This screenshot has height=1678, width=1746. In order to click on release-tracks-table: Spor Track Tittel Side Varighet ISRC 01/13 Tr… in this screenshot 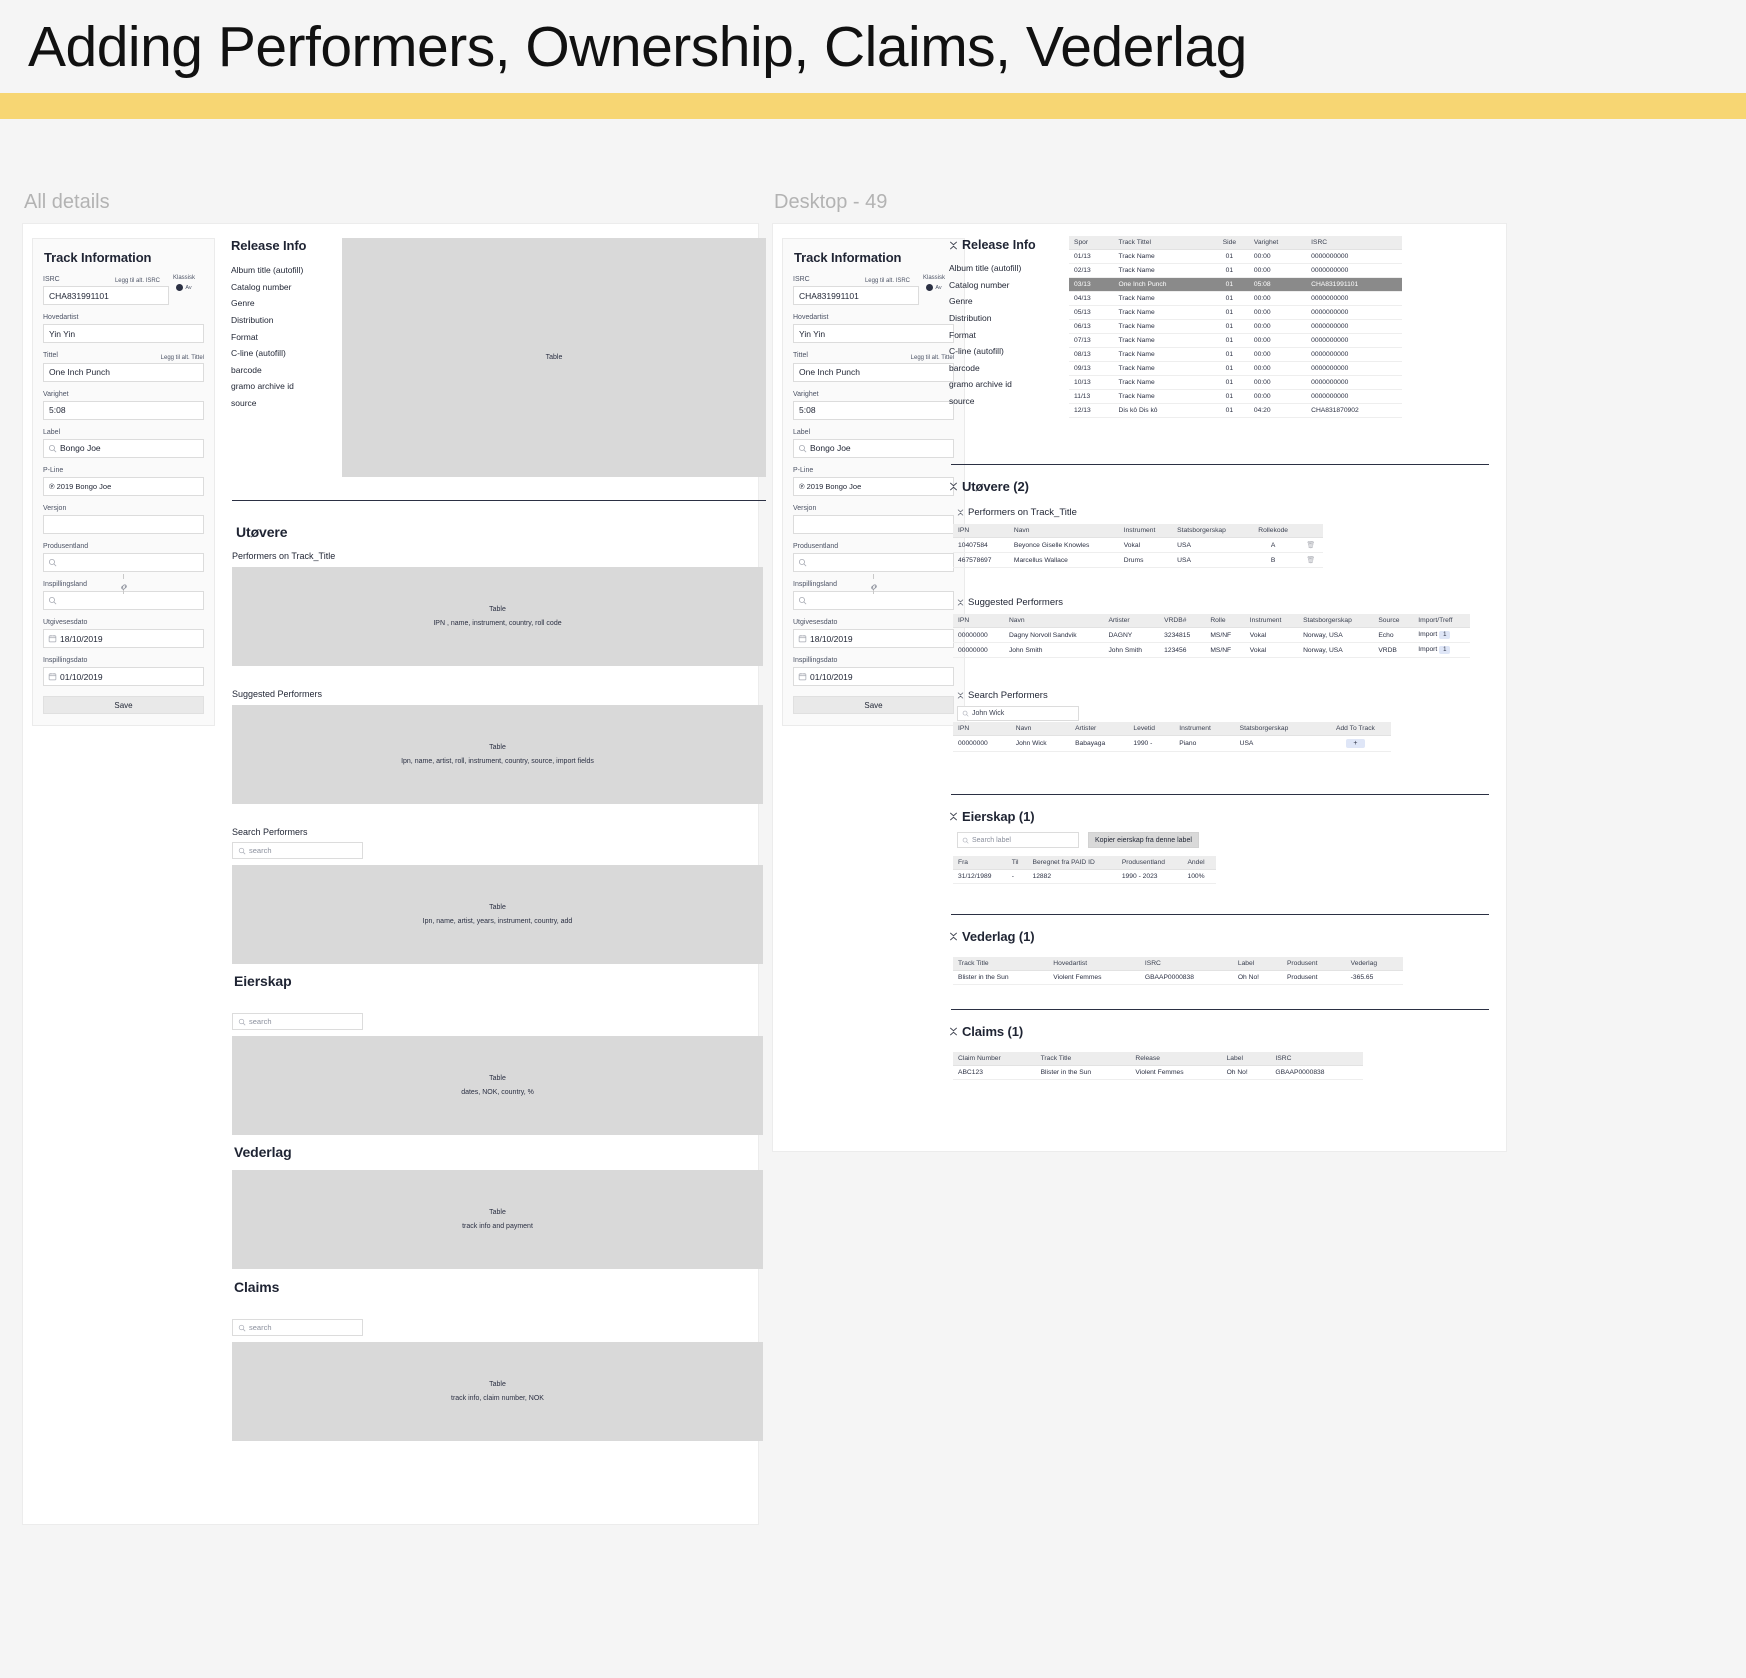, I will do `click(1235, 327)`.